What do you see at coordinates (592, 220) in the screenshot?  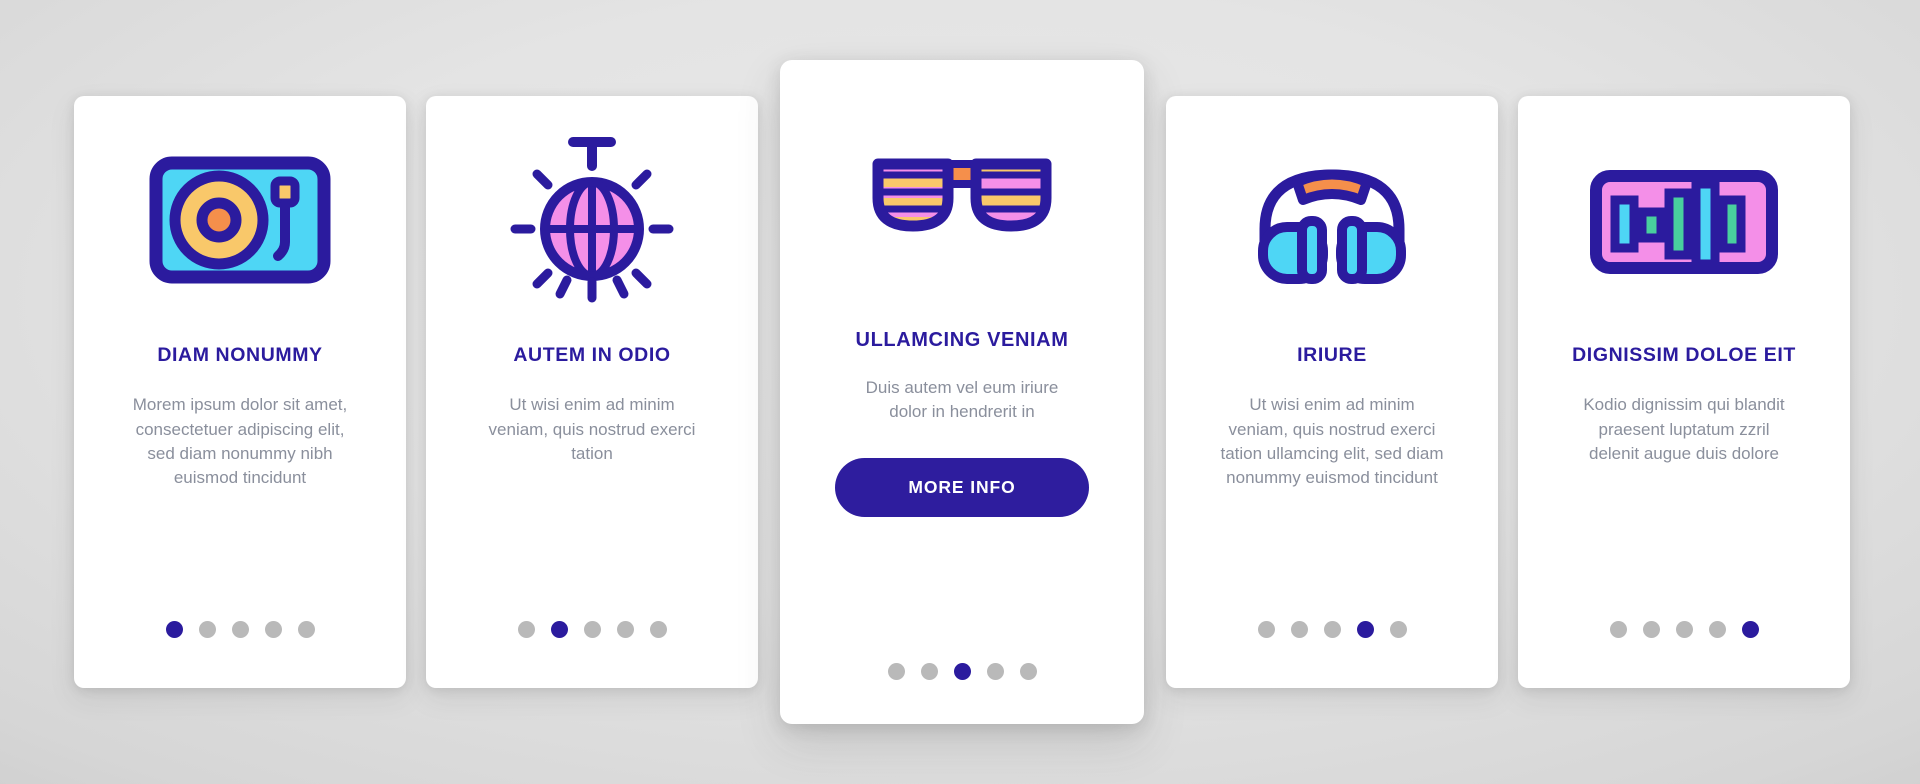 I see `disco-ball-icon` at bounding box center [592, 220].